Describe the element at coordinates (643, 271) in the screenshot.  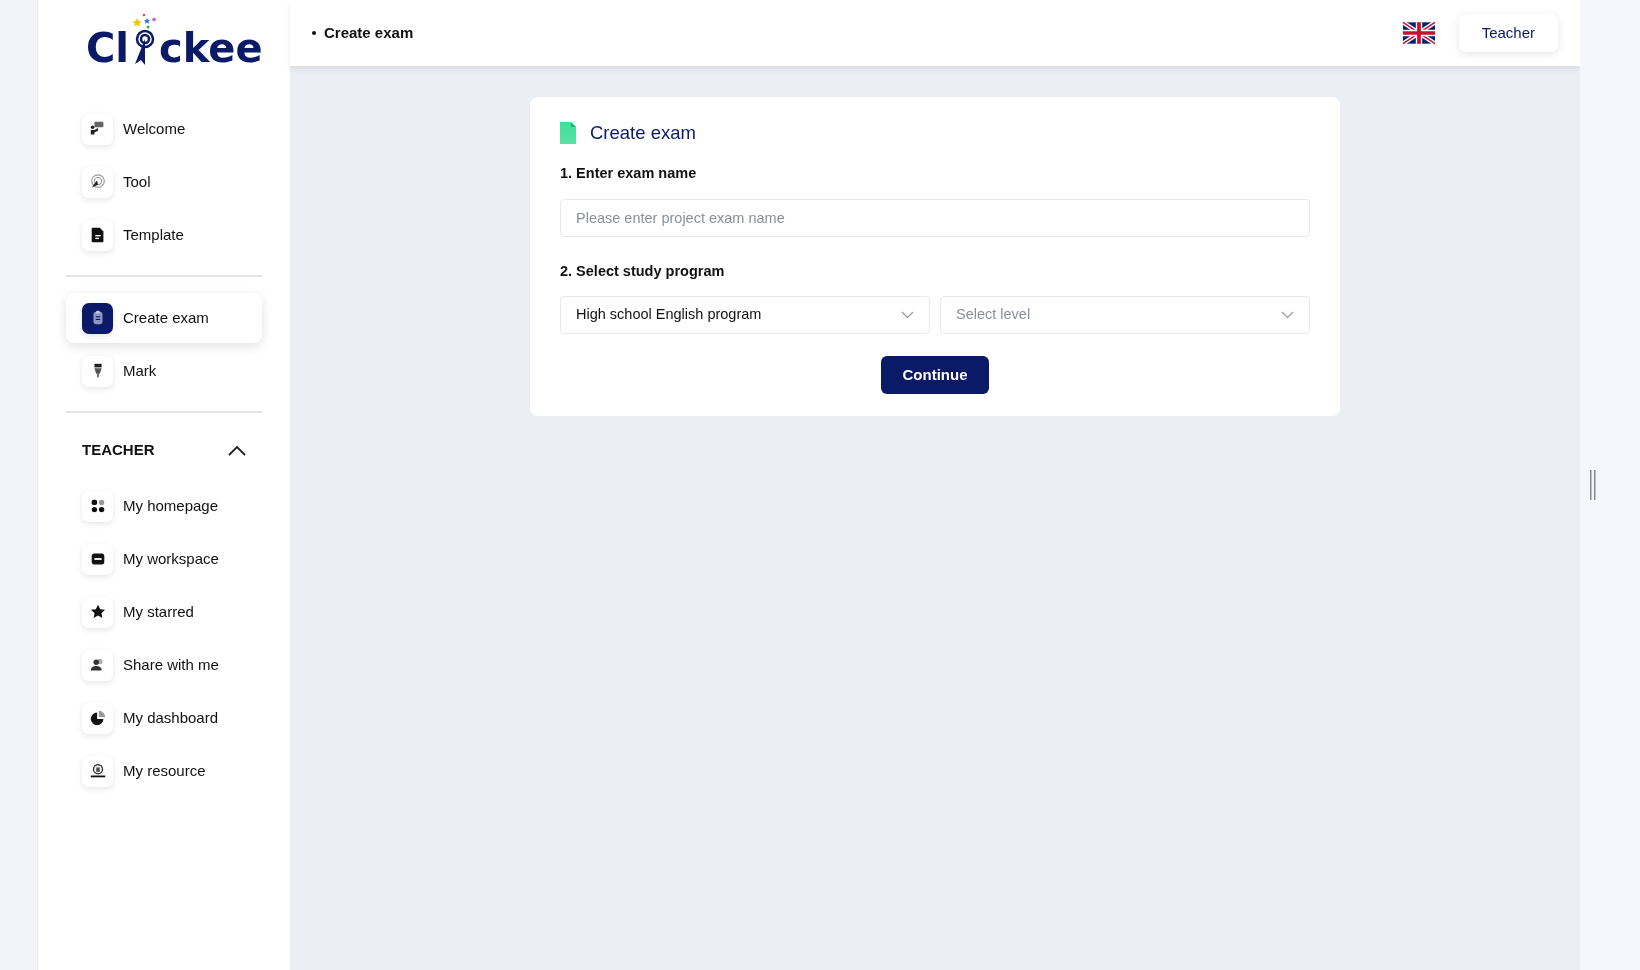
I see `field-label: 2. Select study program` at that location.